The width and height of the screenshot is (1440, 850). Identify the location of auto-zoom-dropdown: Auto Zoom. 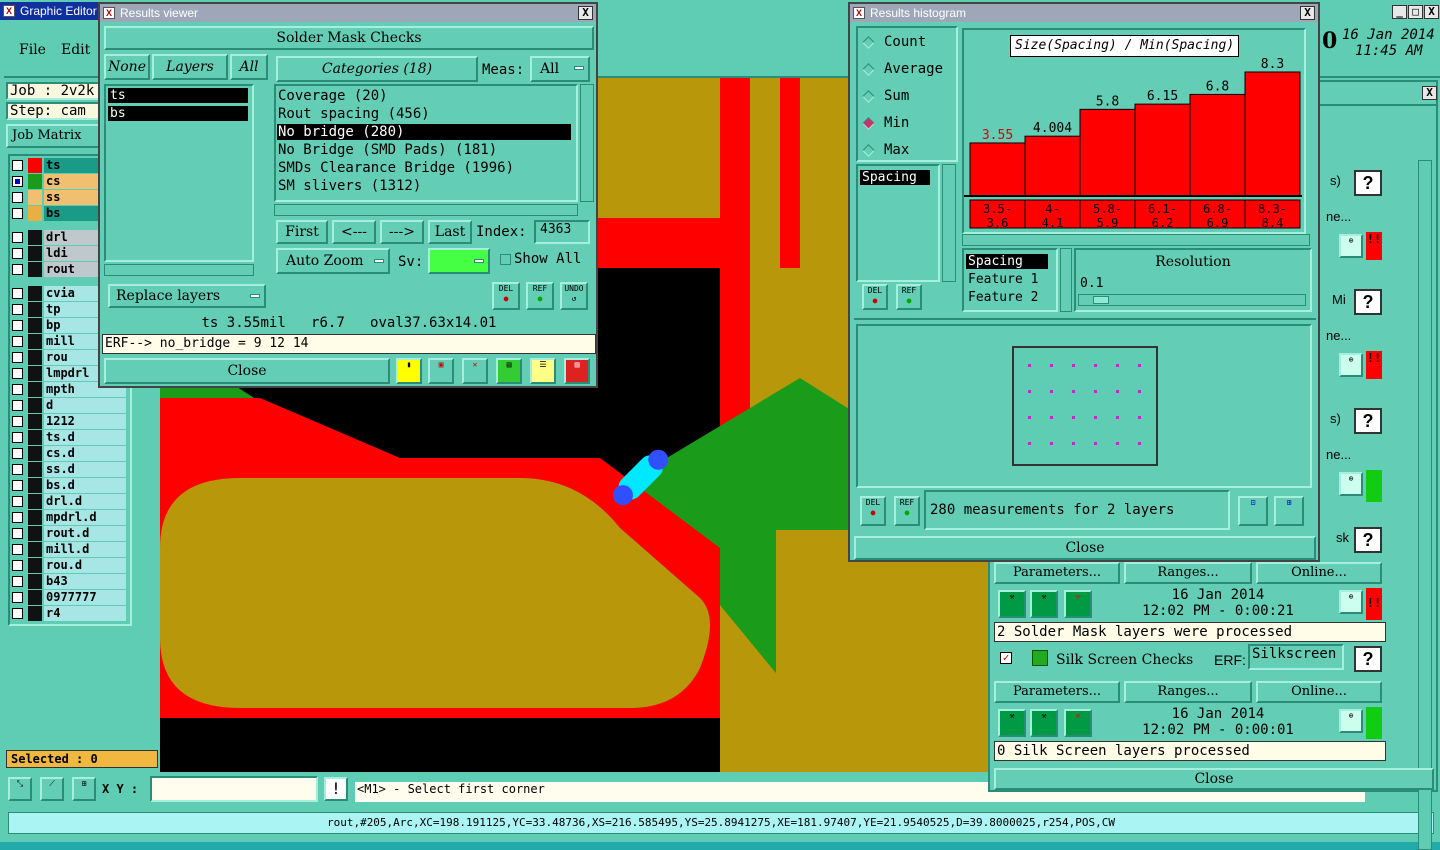
(333, 261).